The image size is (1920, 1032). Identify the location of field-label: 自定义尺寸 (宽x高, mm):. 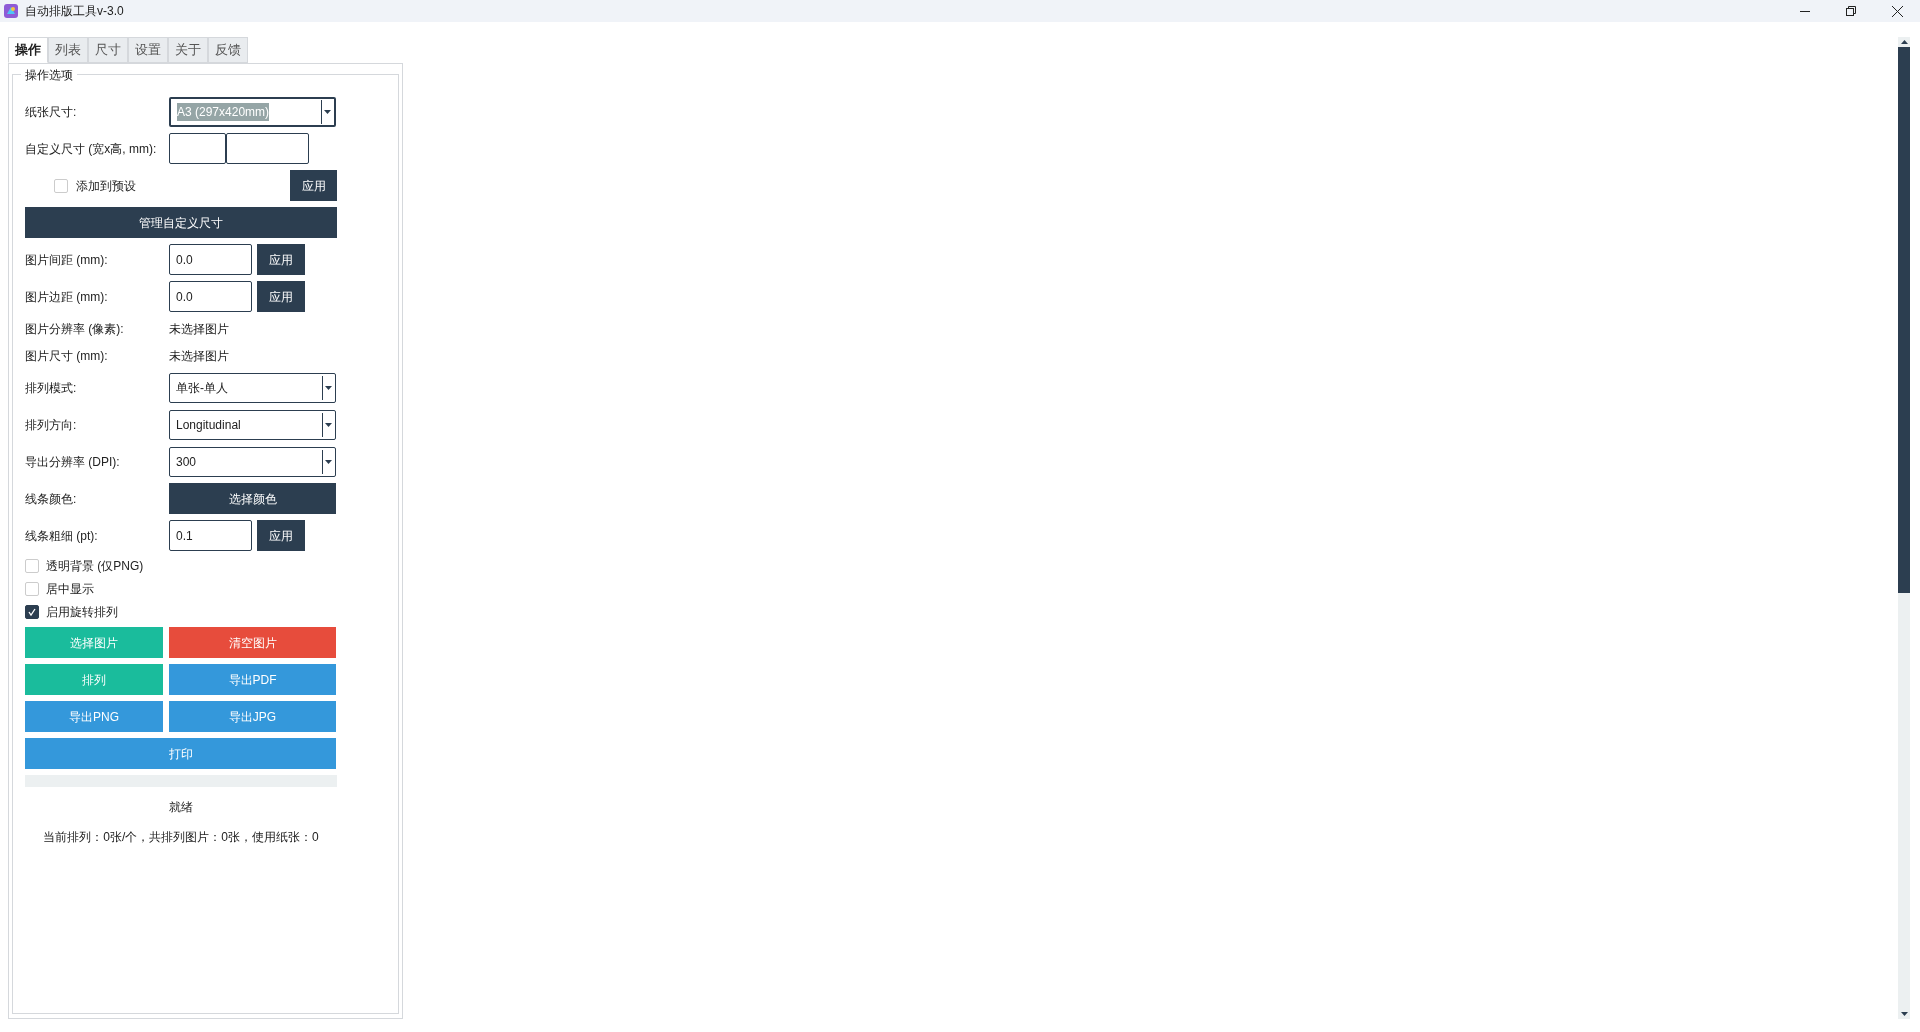
(91, 149).